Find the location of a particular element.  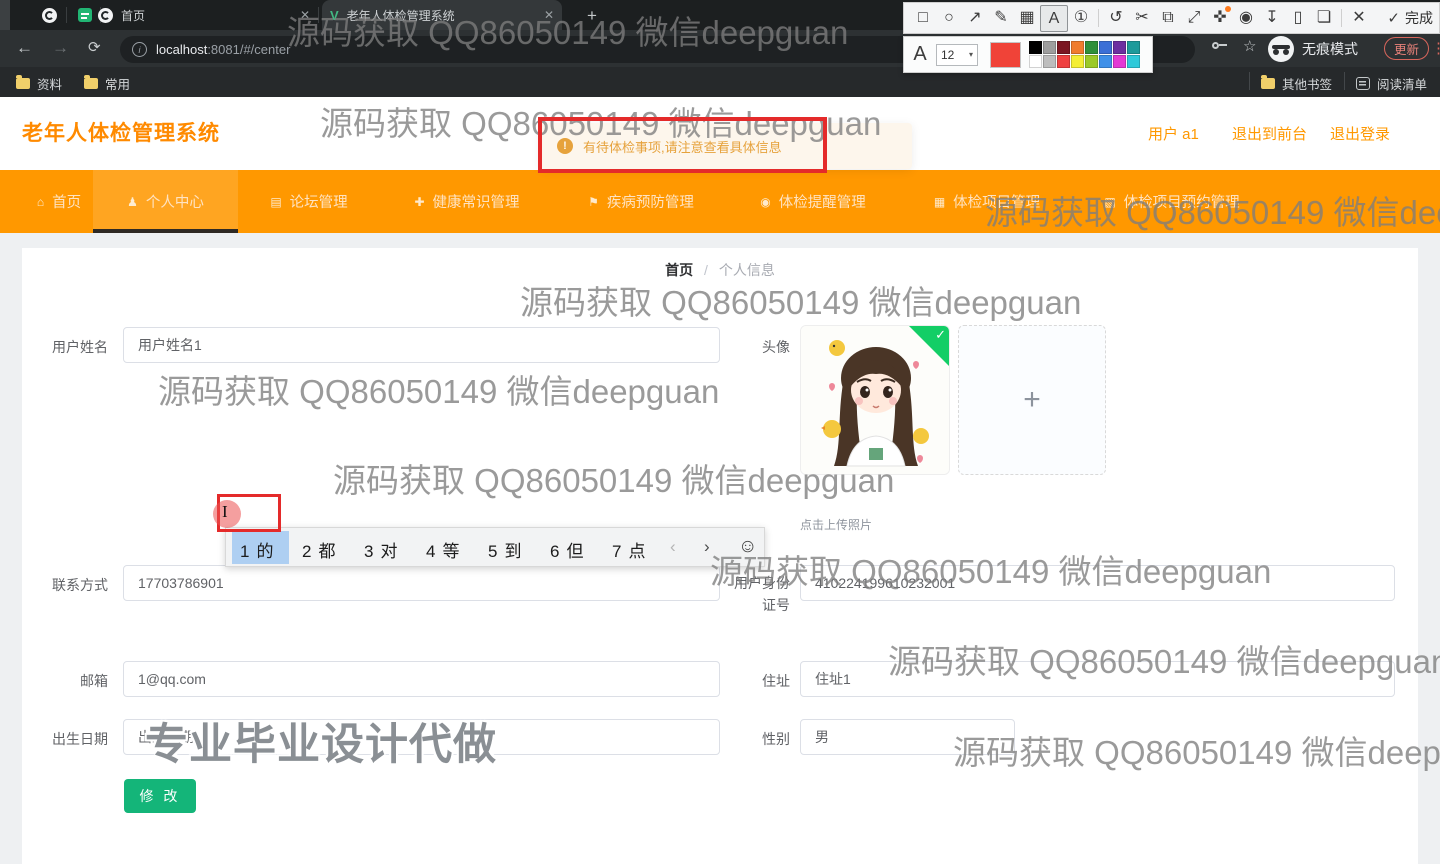

ime-candidate: 3对 is located at coordinates (380, 549).